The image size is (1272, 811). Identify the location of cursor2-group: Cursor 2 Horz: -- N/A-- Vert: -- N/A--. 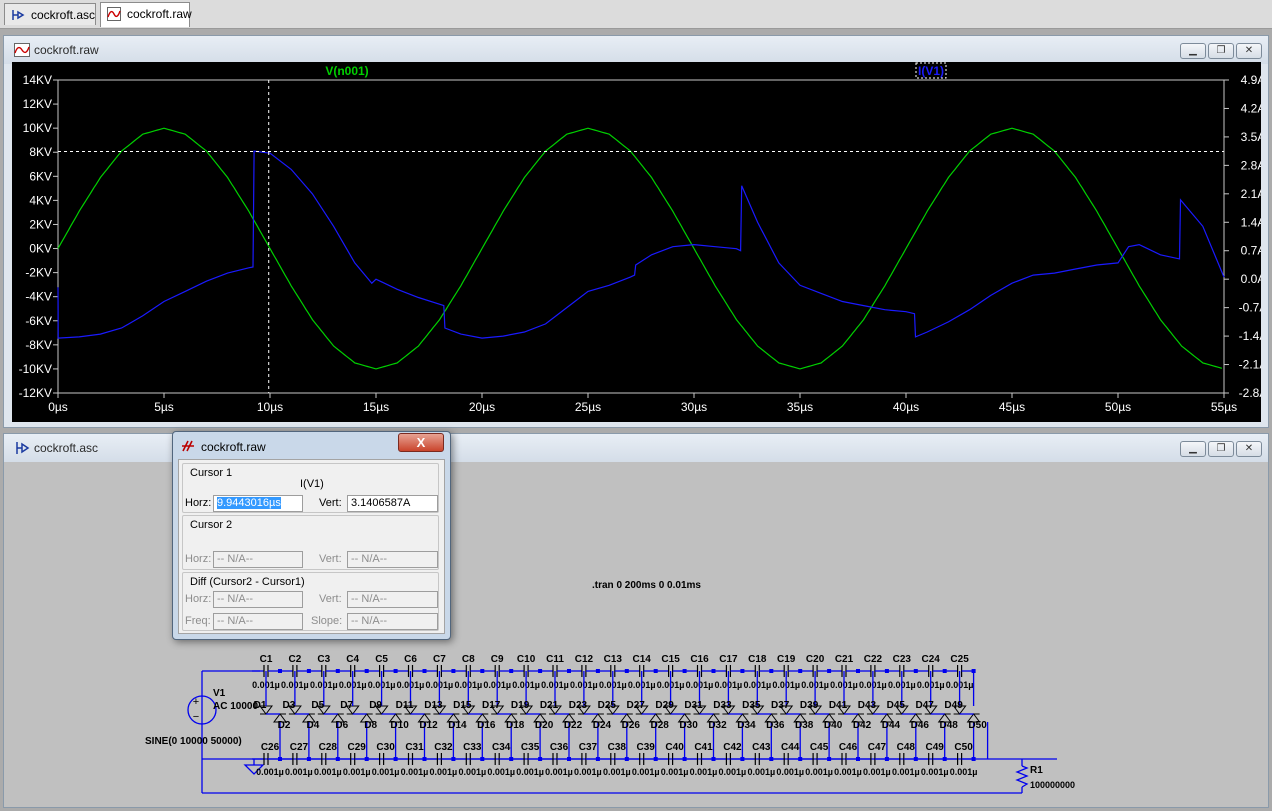
(310, 542).